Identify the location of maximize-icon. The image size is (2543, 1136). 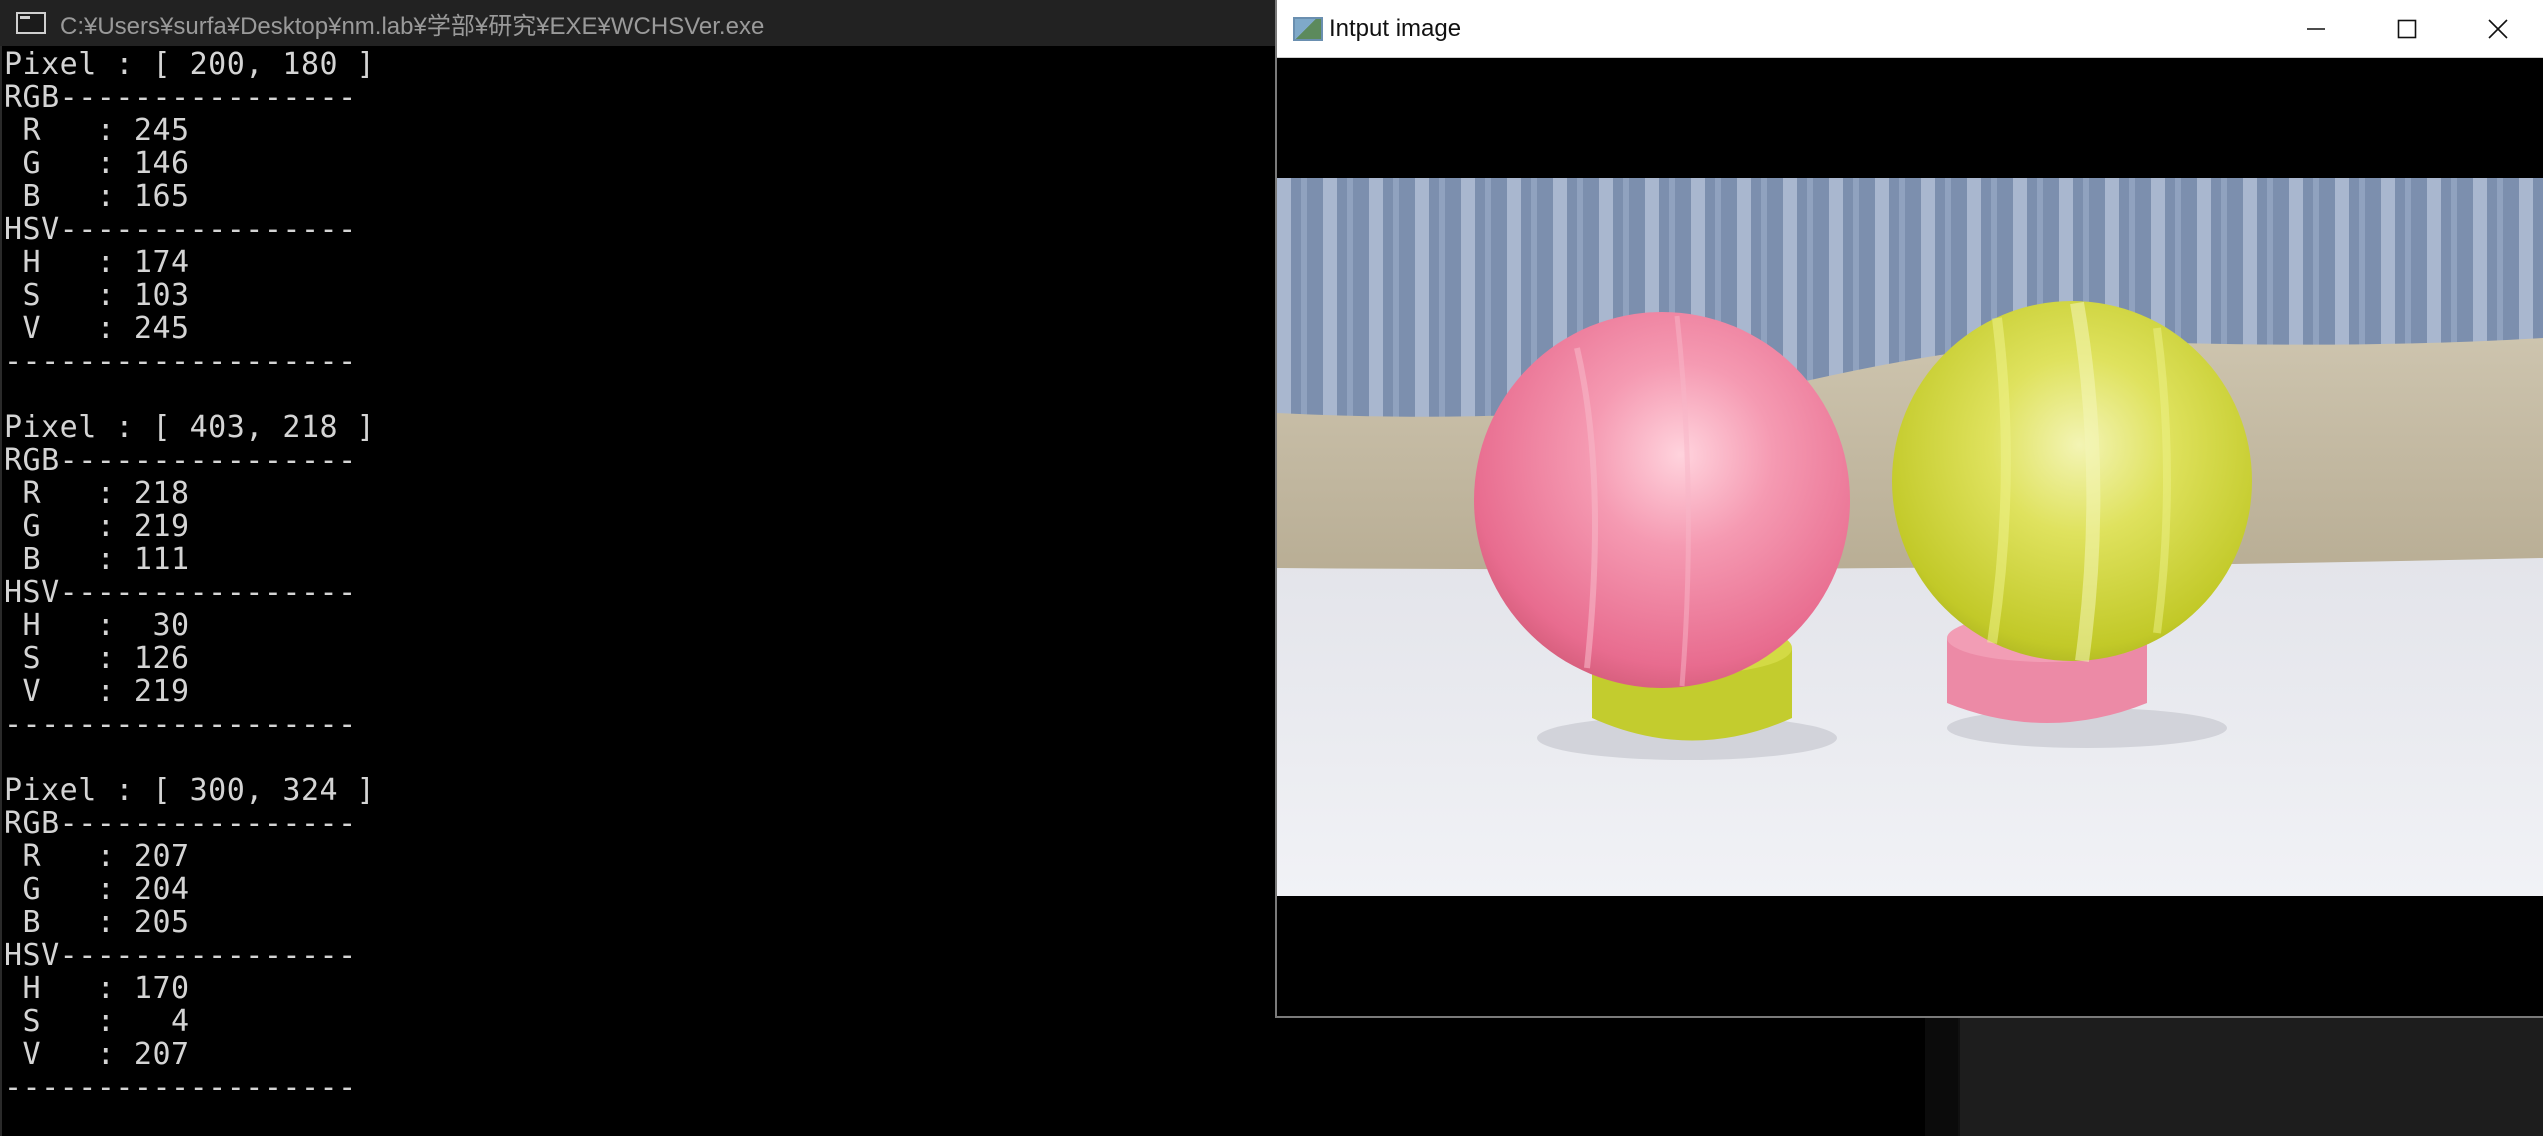
(2406, 28).